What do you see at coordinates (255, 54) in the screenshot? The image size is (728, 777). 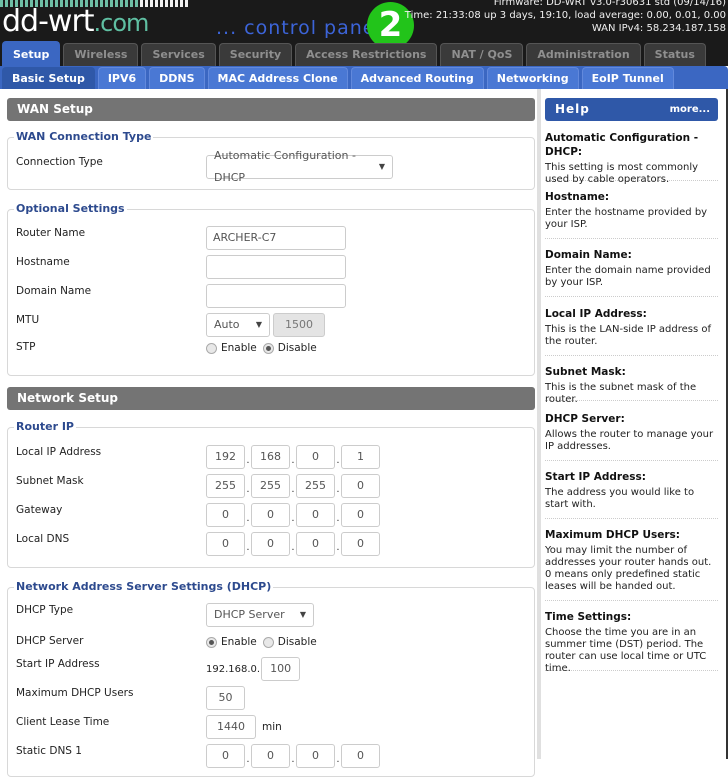 I see `tab-security: Security` at bounding box center [255, 54].